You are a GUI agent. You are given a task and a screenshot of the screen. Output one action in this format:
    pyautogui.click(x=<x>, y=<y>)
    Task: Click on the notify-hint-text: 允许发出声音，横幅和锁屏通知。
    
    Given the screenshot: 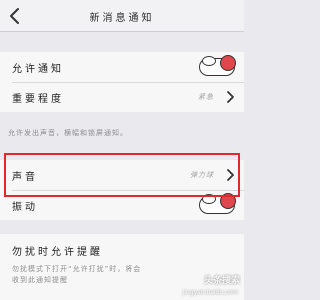 What is the action you would take?
    pyautogui.click(x=68, y=133)
    